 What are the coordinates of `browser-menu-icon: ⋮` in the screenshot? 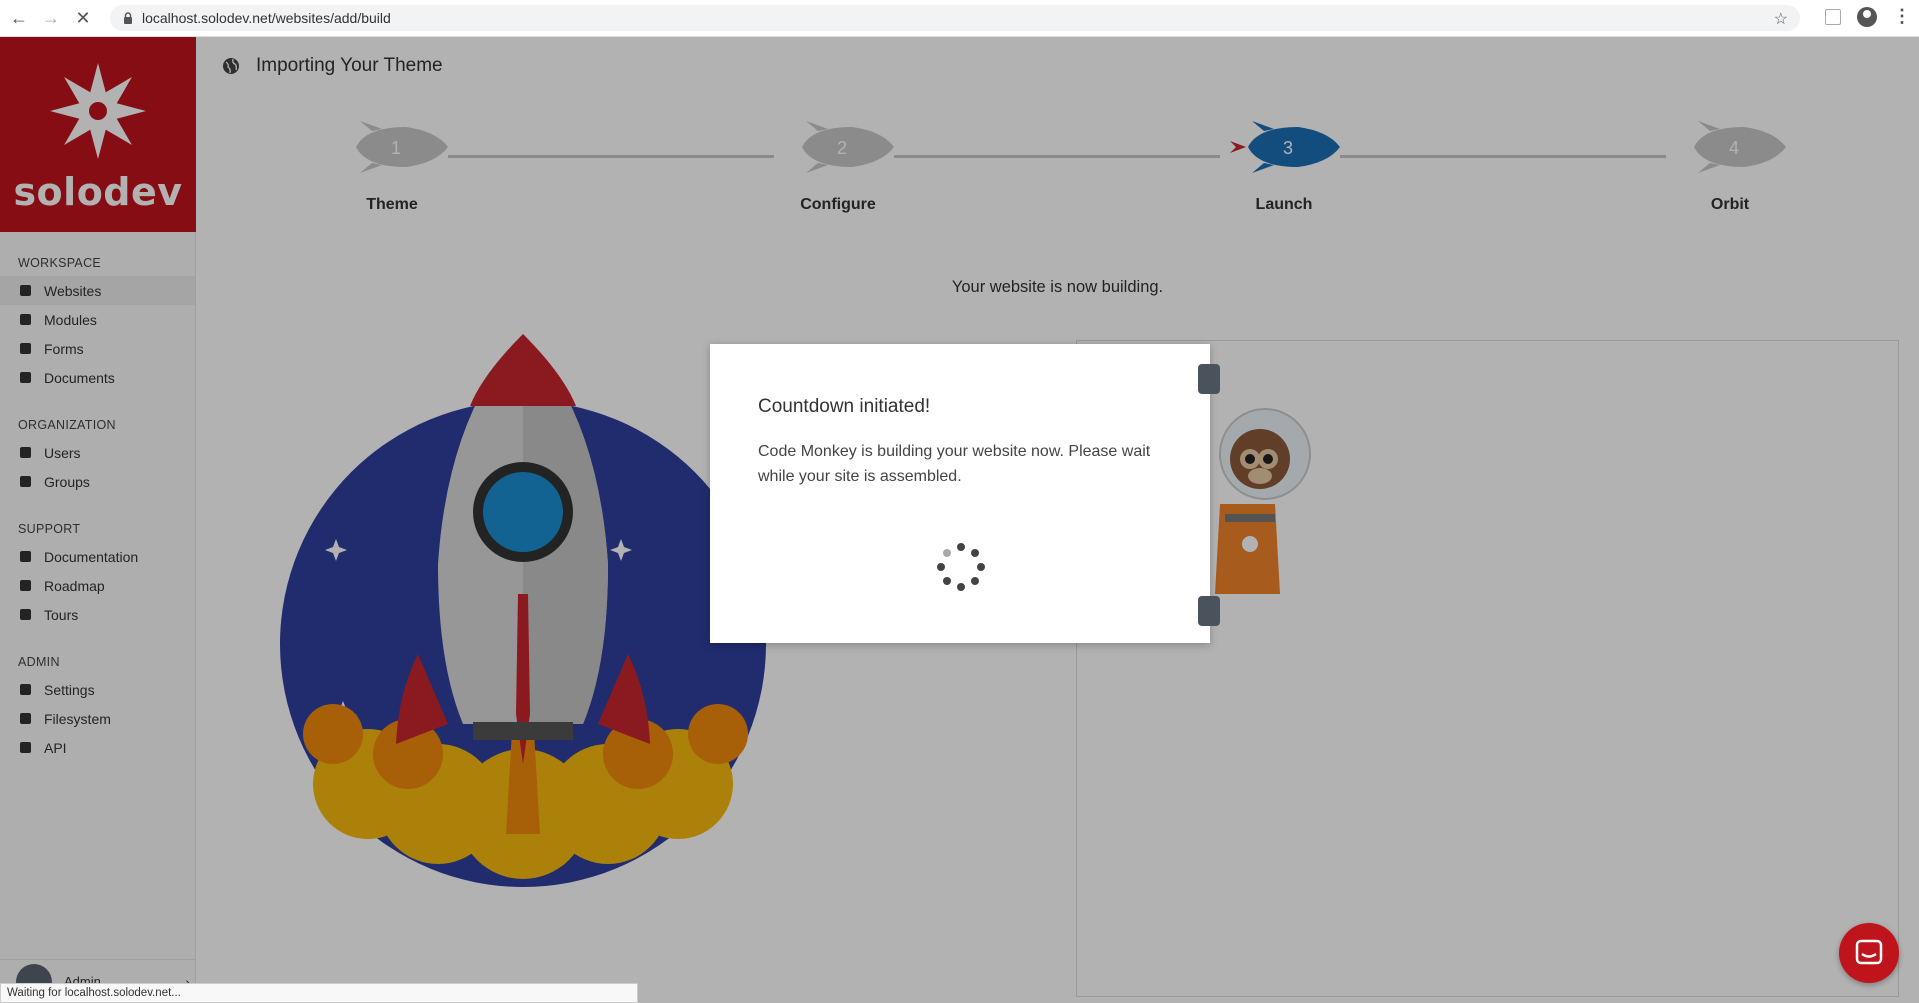 It's located at (1902, 16).